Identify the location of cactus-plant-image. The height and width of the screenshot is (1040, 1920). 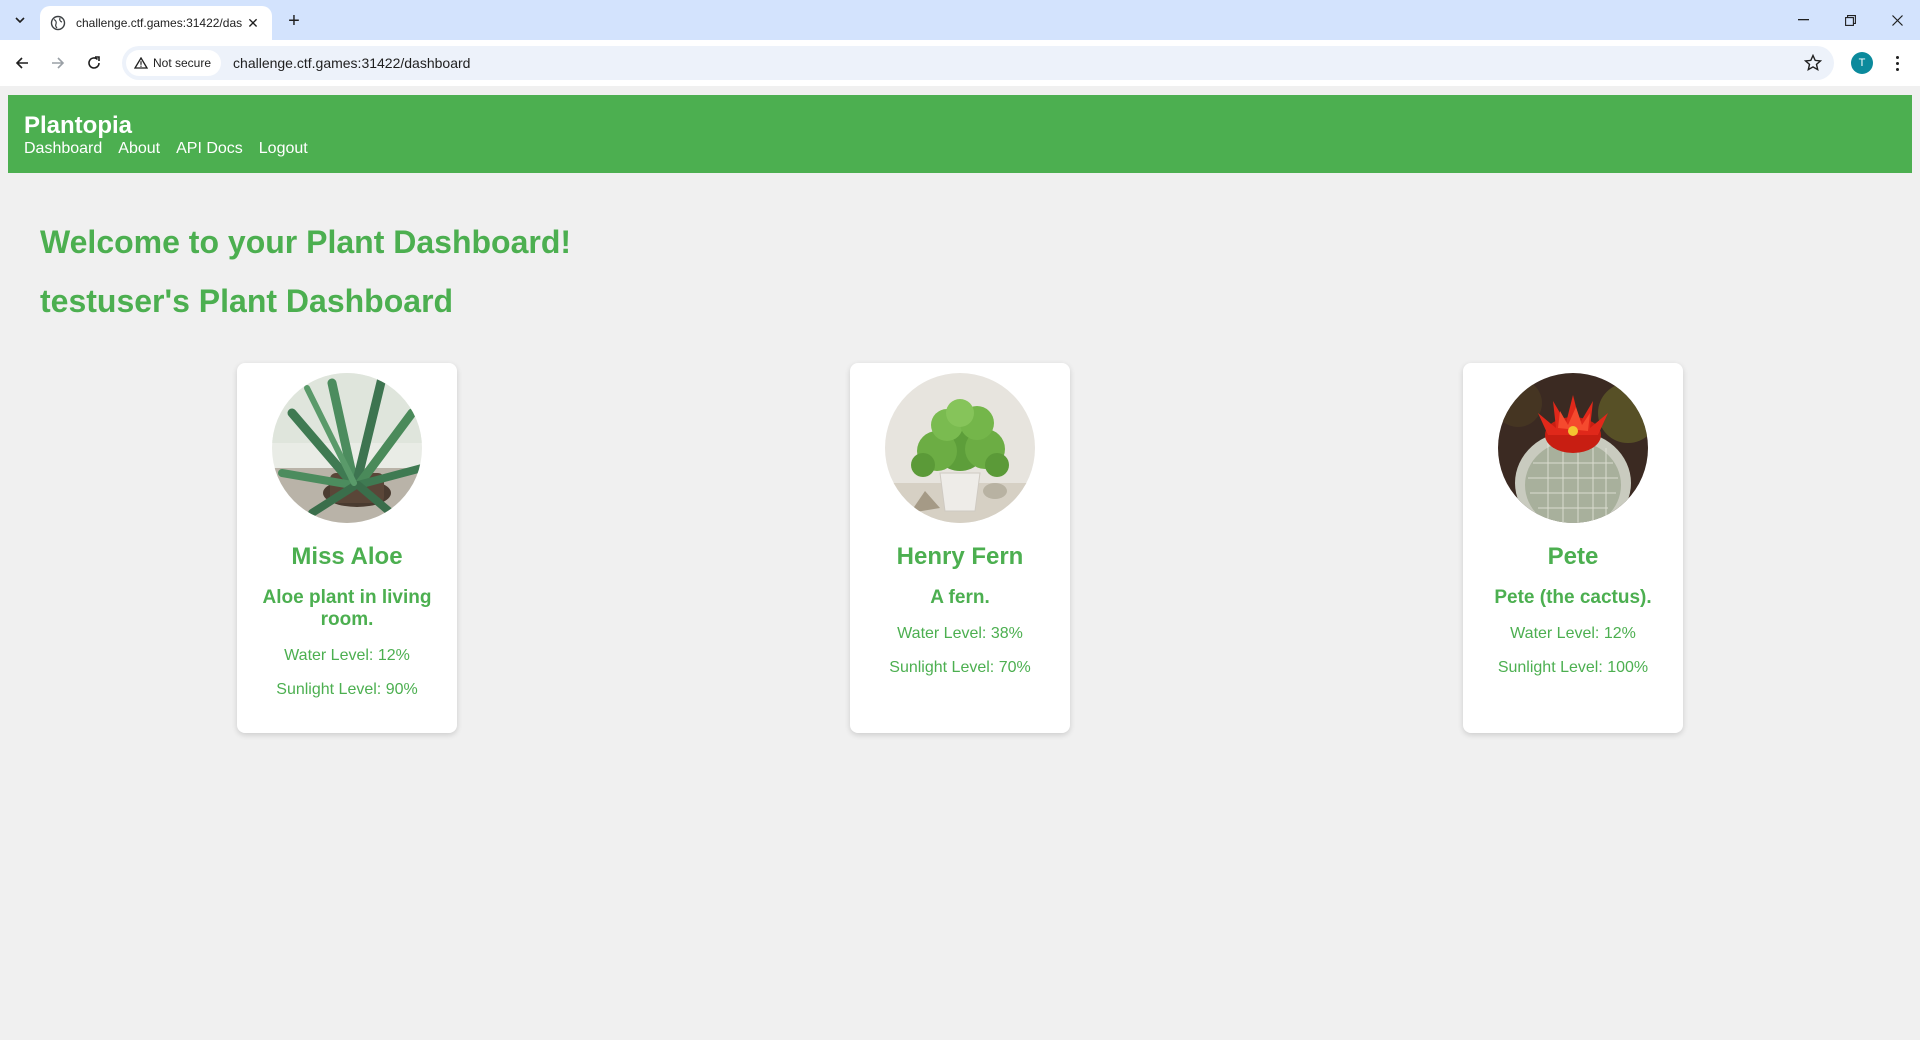
(1573, 448).